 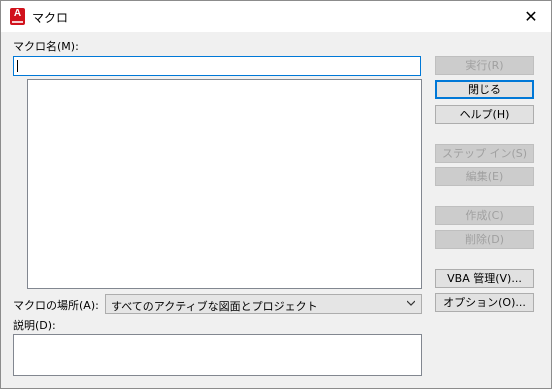 I want to click on delete-button: 削除(D), so click(x=484, y=239).